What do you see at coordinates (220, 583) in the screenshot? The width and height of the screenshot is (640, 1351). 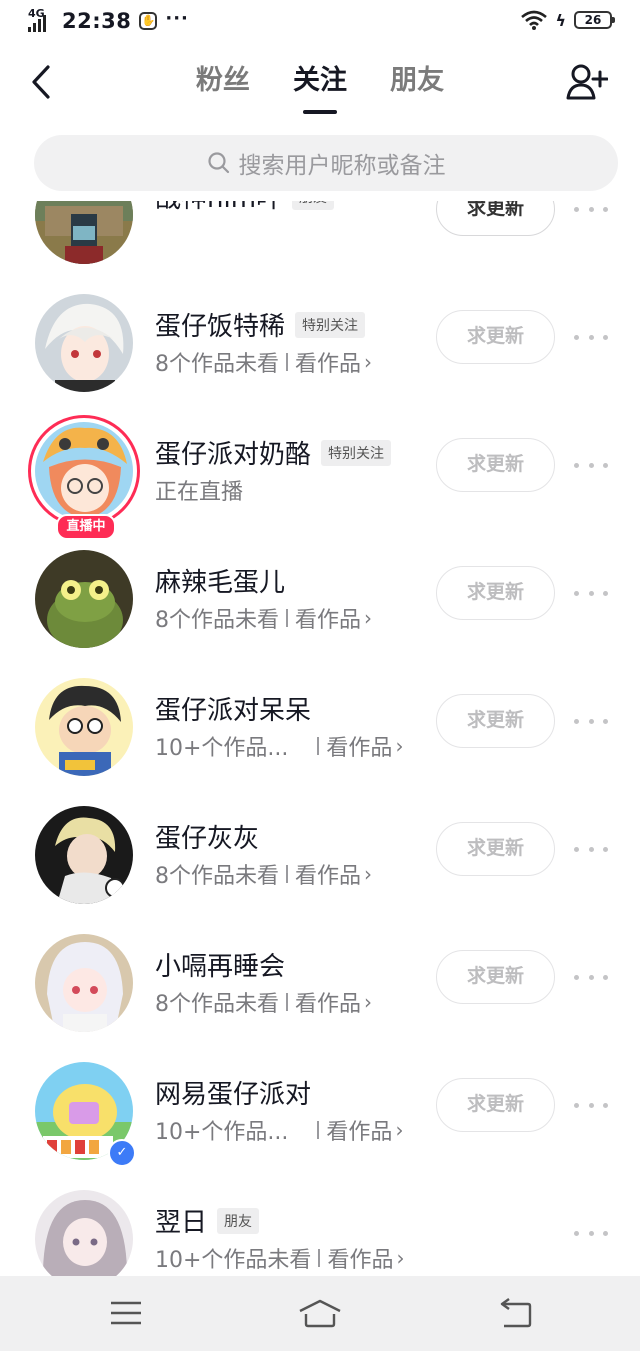 I see `user-name: 麻辣毛蛋儿` at bounding box center [220, 583].